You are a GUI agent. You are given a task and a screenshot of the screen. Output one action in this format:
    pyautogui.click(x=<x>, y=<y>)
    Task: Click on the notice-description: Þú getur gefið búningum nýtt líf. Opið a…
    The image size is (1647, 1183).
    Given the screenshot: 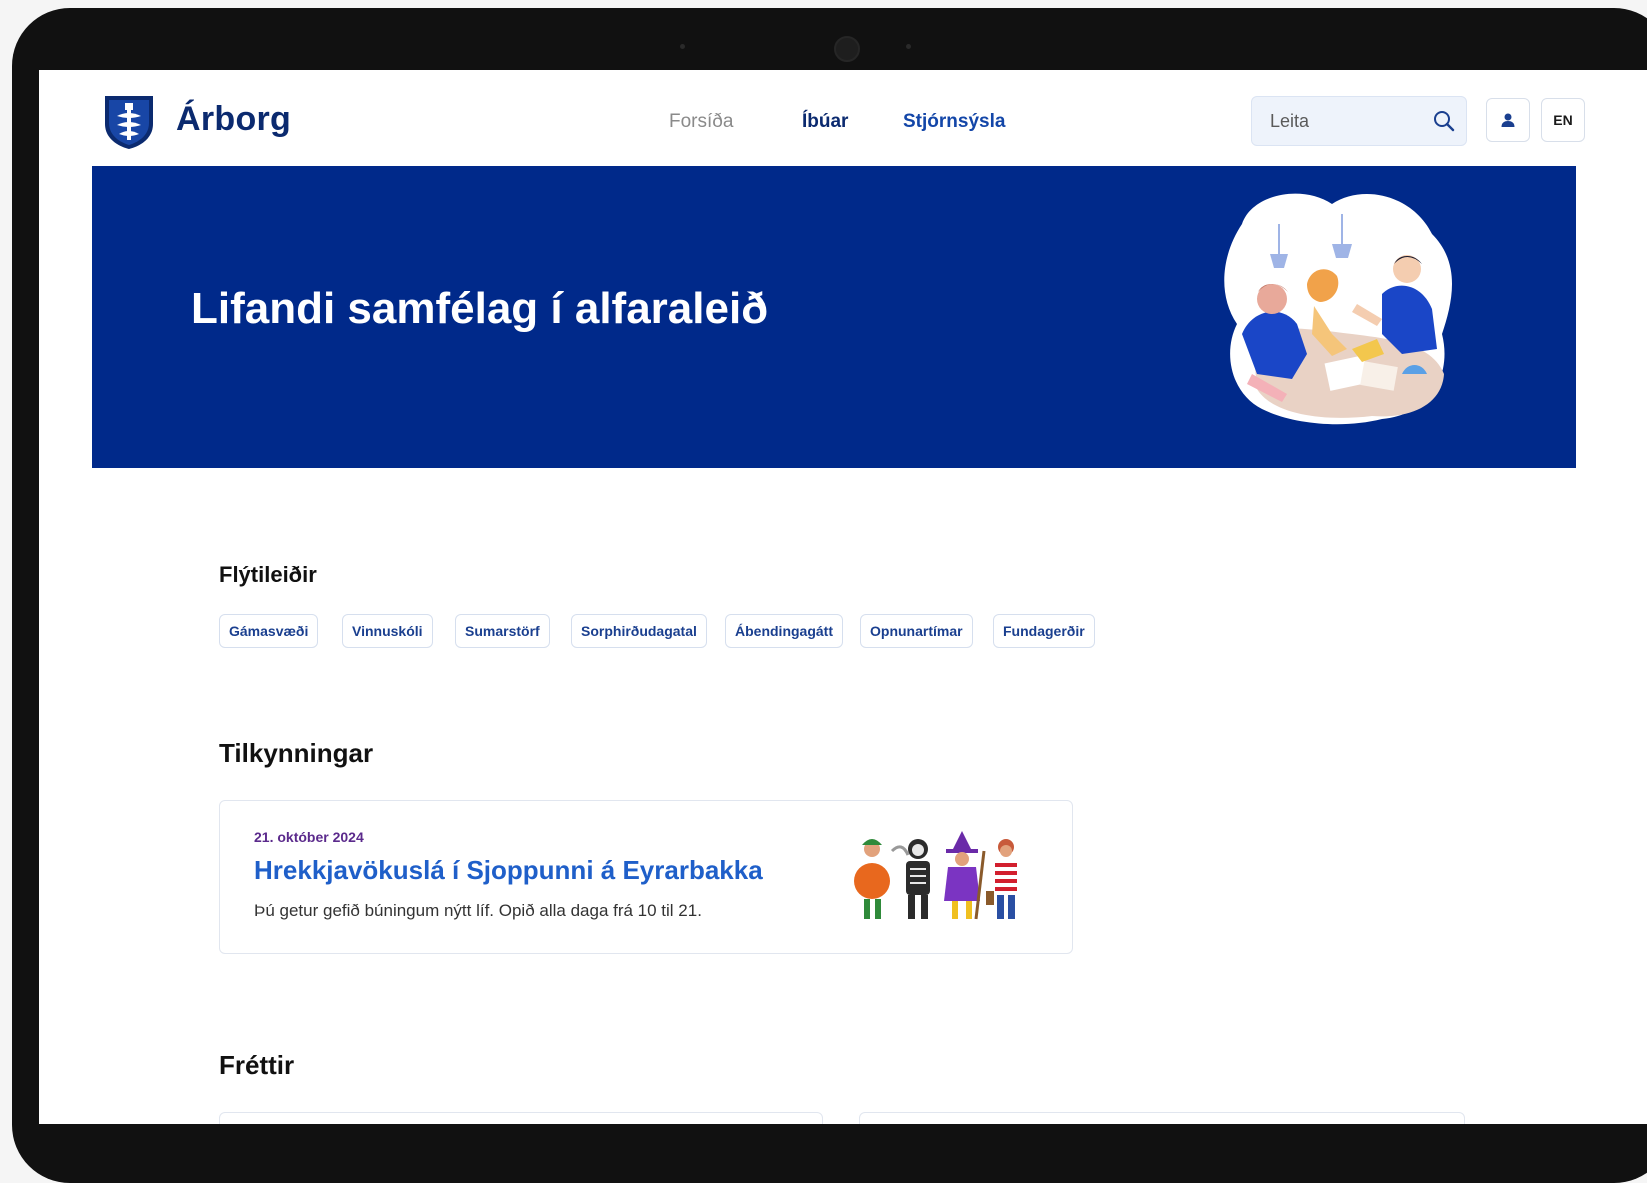 What is the action you would take?
    pyautogui.click(x=478, y=910)
    